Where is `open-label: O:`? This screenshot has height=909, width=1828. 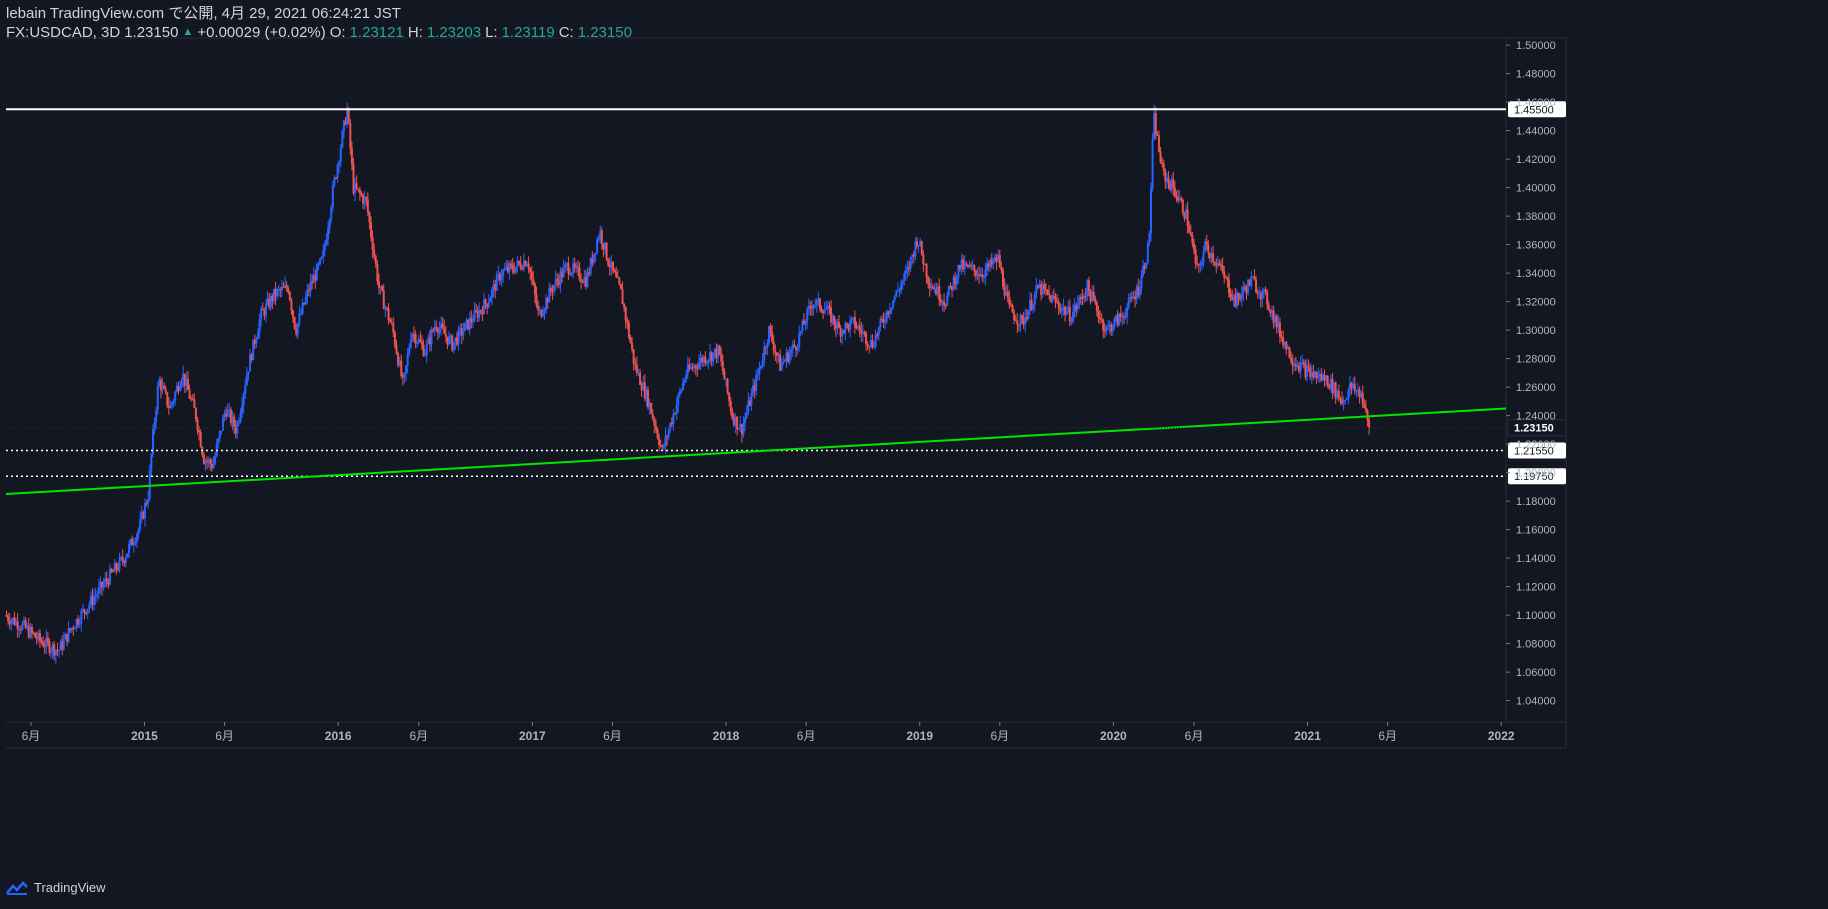 open-label: O: is located at coordinates (337, 32).